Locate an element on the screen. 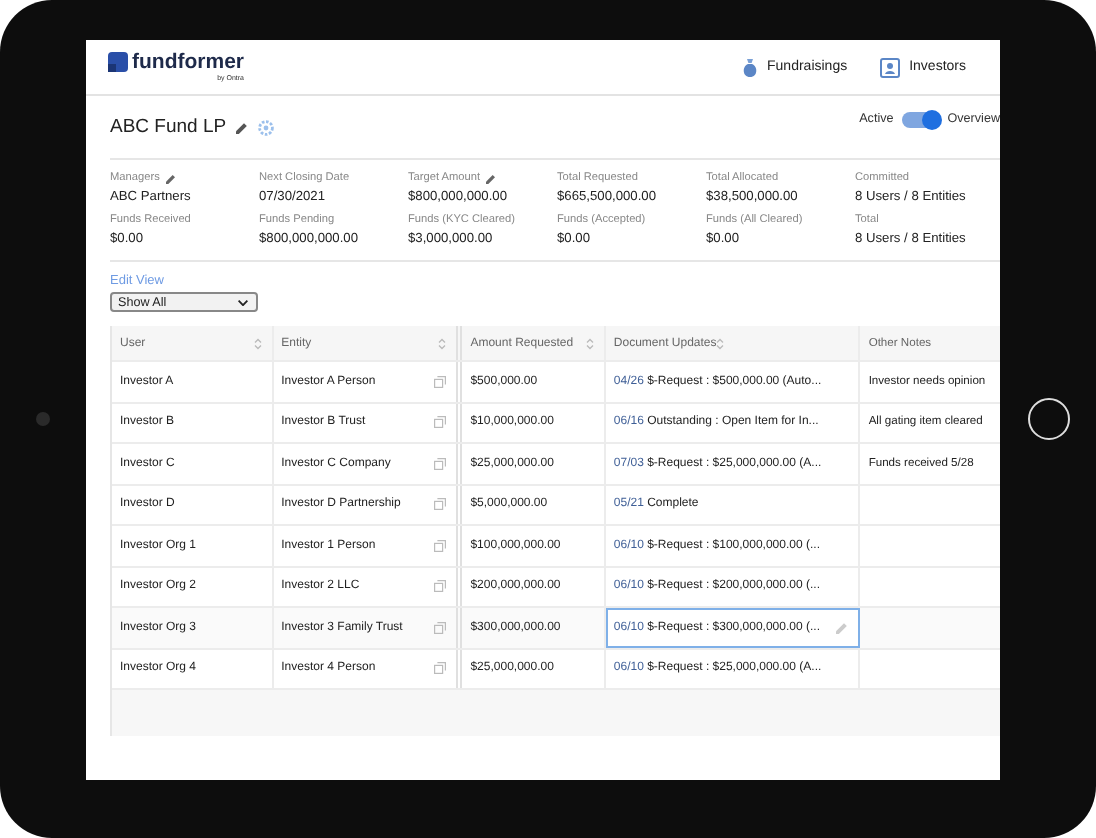 The height and width of the screenshot is (838, 1096). camera-icon is located at coordinates (43, 419).